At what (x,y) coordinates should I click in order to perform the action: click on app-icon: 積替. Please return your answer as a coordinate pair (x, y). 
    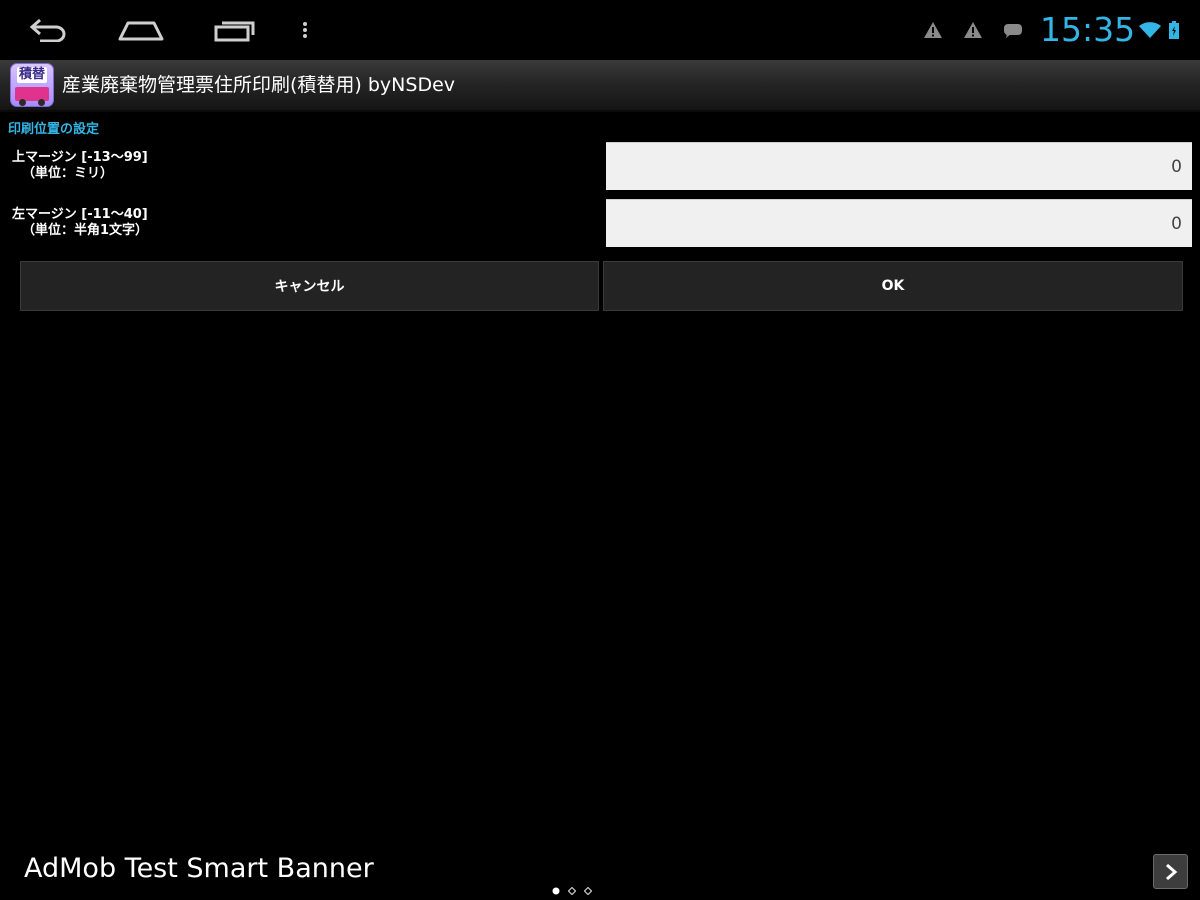
    Looking at the image, I should click on (32, 85).